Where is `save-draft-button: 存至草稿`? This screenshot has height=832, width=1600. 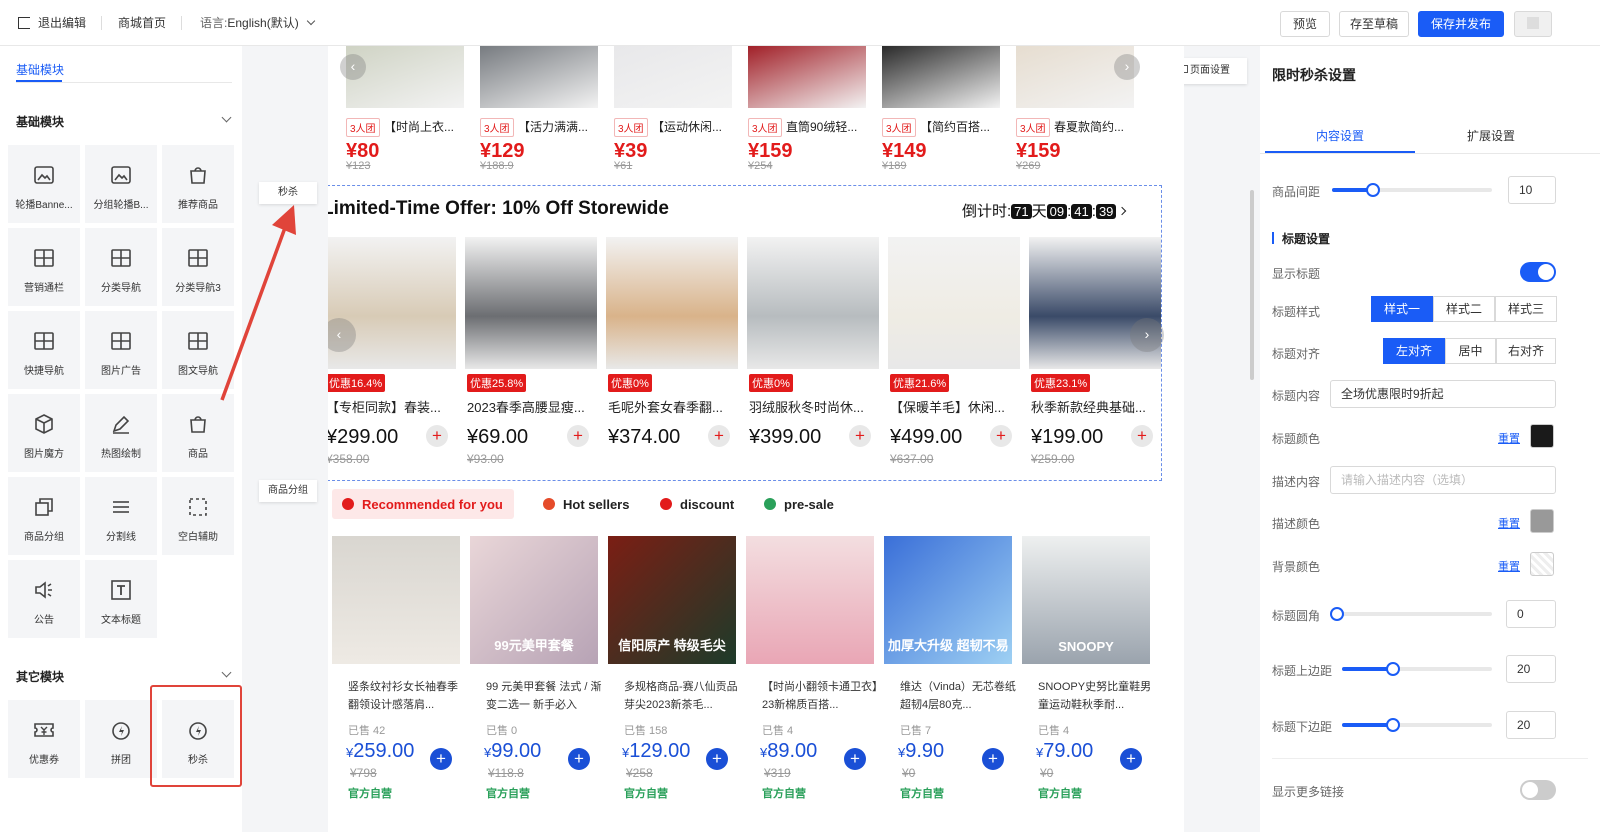
save-draft-button: 存至草稿 is located at coordinates (1374, 24).